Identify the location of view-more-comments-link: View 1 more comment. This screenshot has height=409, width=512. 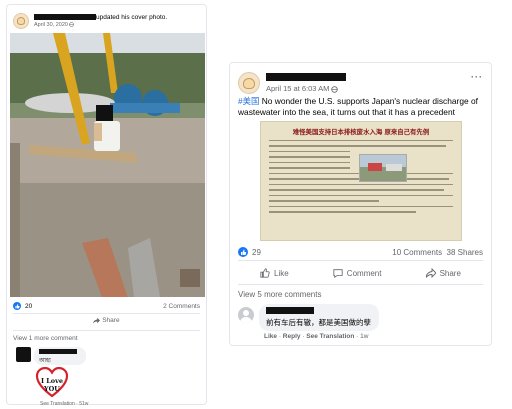
(45, 338).